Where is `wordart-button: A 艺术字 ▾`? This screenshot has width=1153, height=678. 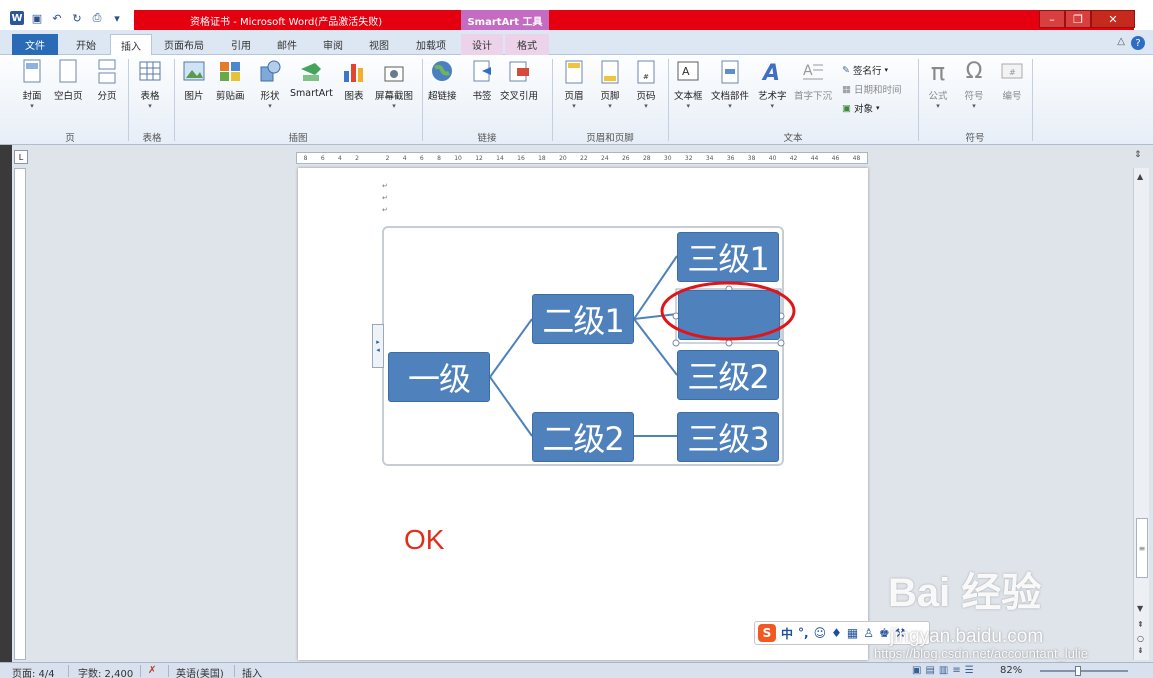
wordart-button: A 艺术字 ▾ is located at coordinates (772, 84).